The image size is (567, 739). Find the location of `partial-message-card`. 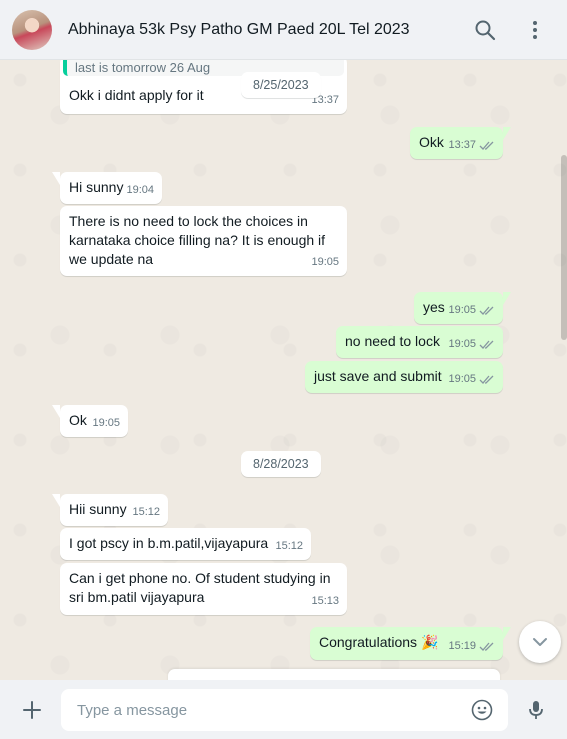

partial-message-card is located at coordinates (334, 674).